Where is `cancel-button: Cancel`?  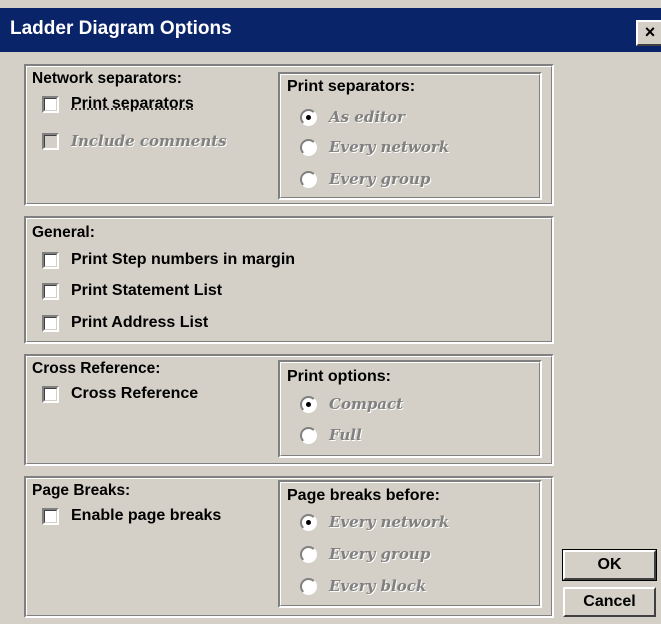
cancel-button: Cancel is located at coordinates (609, 602).